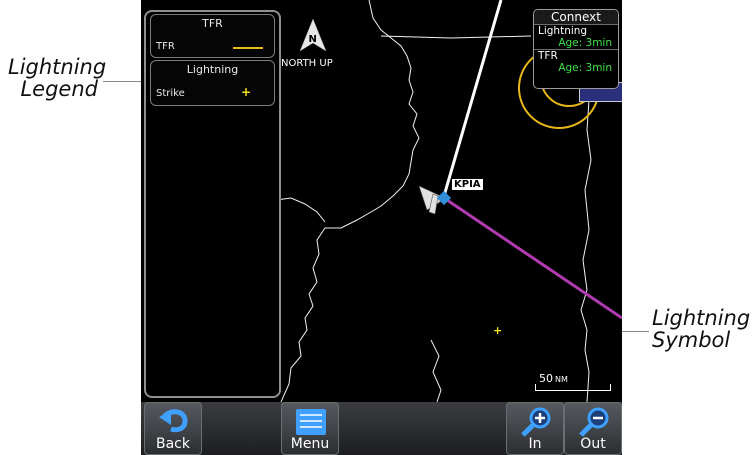 The height and width of the screenshot is (455, 753). I want to click on connext-lightning-label: Lightning, so click(563, 31).